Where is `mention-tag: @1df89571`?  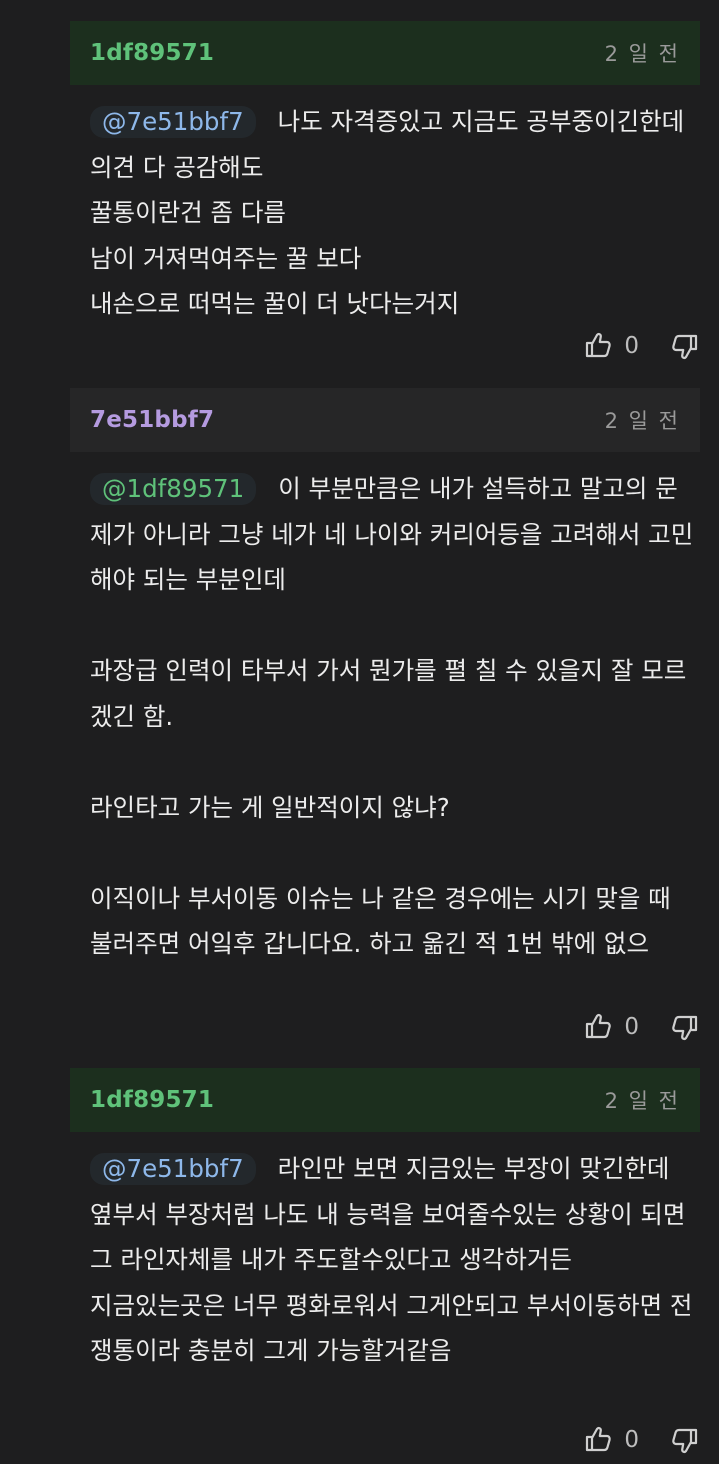
mention-tag: @1df89571 is located at coordinates (173, 489).